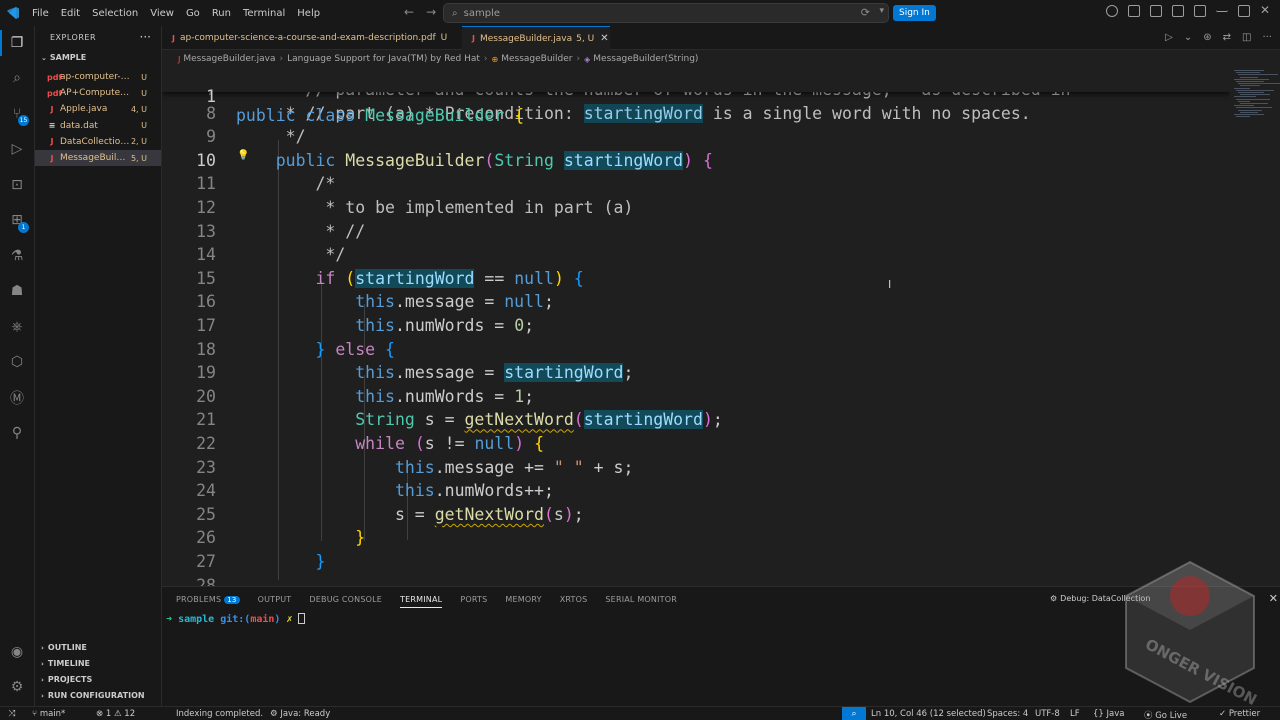  What do you see at coordinates (40, 13) in the screenshot?
I see `menu-item-file: File` at bounding box center [40, 13].